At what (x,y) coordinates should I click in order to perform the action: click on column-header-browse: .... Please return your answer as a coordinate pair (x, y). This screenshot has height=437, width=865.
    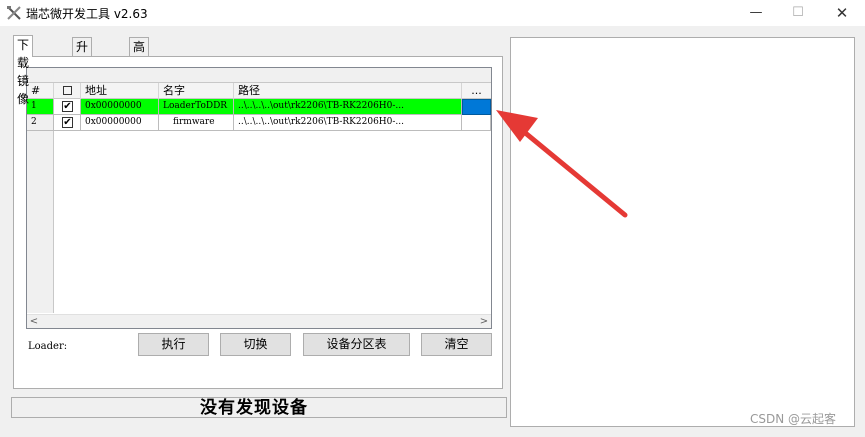
    Looking at the image, I should click on (476, 91).